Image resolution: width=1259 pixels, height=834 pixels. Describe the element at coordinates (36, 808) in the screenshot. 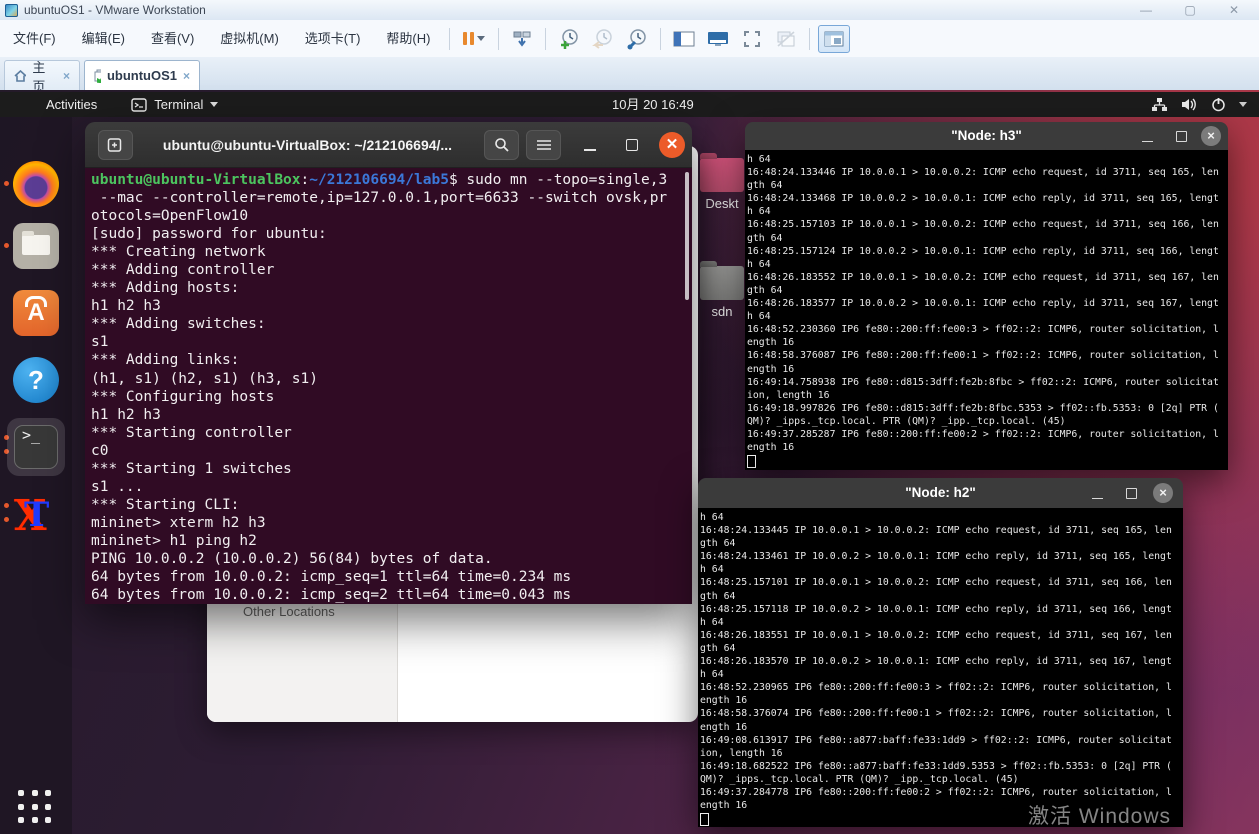

I see `show-applications-button` at that location.